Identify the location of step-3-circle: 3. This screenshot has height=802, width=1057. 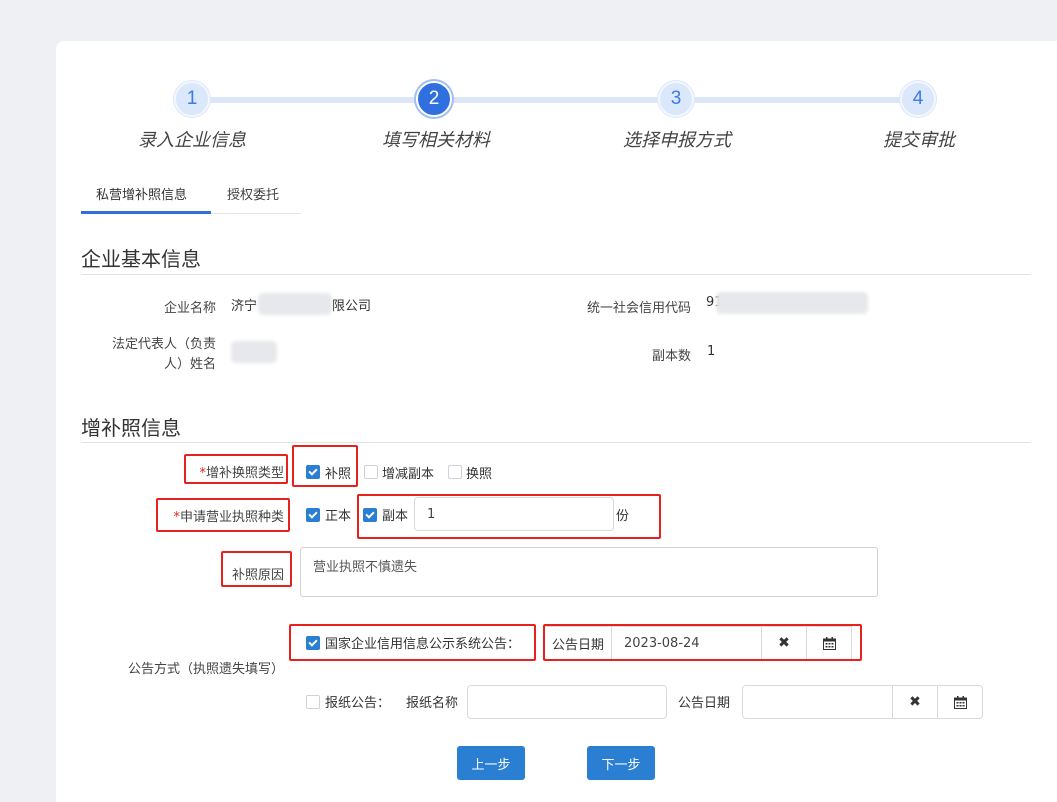
(676, 99).